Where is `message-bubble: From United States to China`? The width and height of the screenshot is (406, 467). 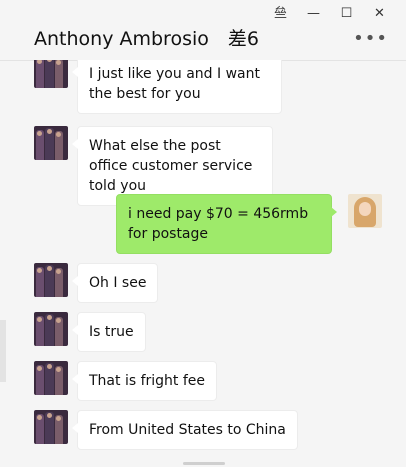
message-bubble: From United States to China is located at coordinates (185, 430).